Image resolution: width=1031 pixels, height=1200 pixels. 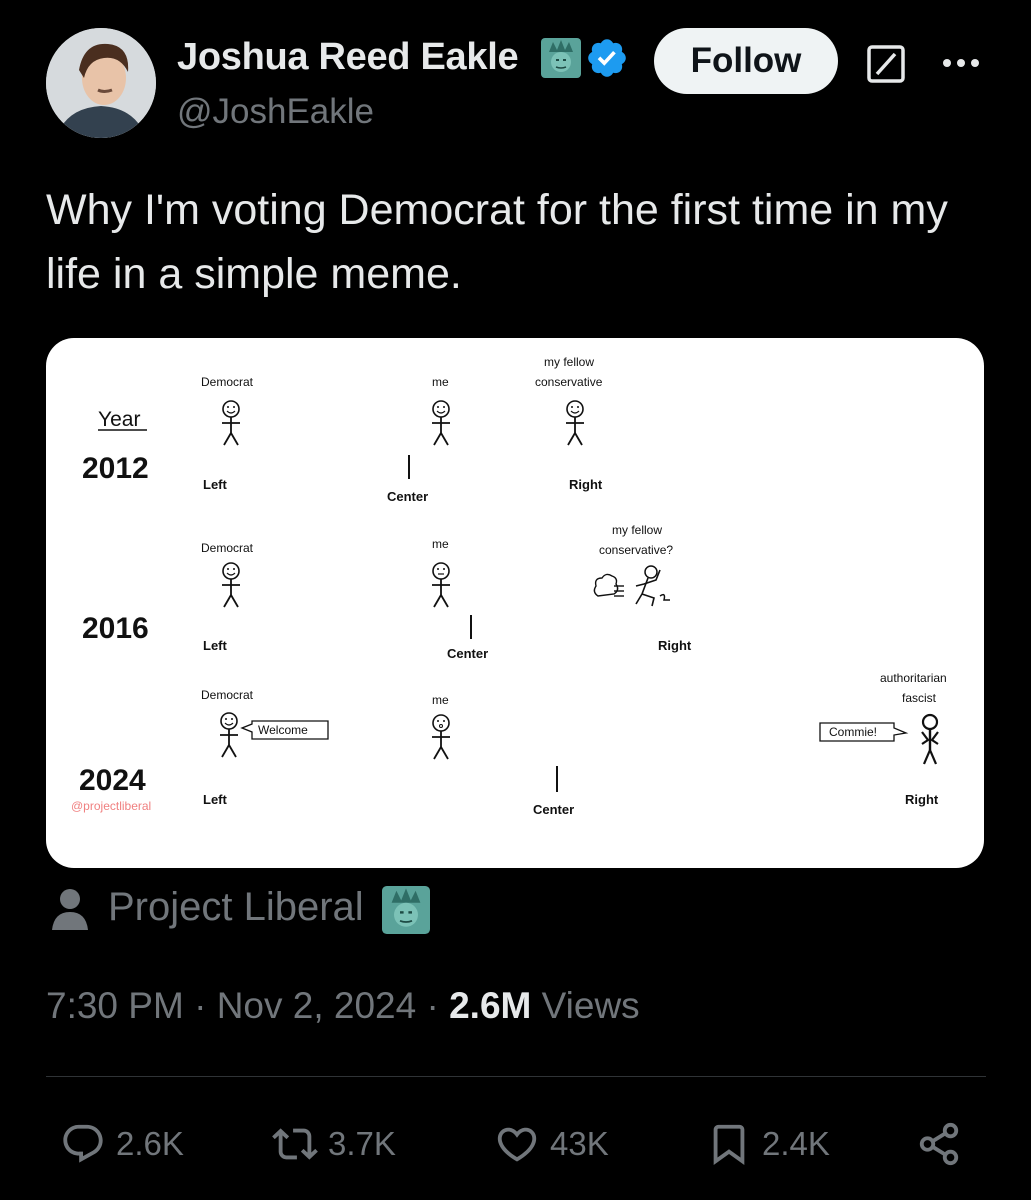 I want to click on label-democrat-2016: Democrat, so click(x=227, y=548).